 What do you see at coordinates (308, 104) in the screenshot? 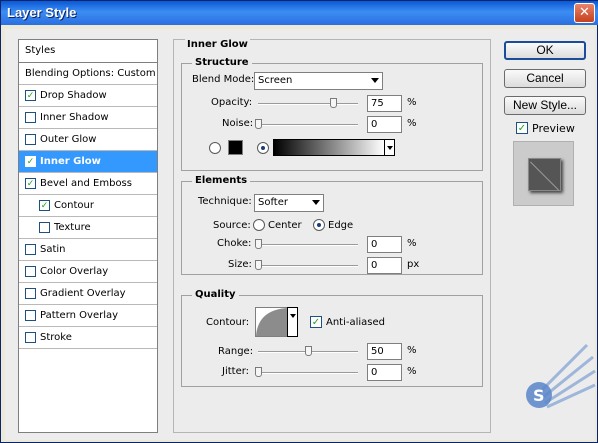
I see `opacity-slider-track` at bounding box center [308, 104].